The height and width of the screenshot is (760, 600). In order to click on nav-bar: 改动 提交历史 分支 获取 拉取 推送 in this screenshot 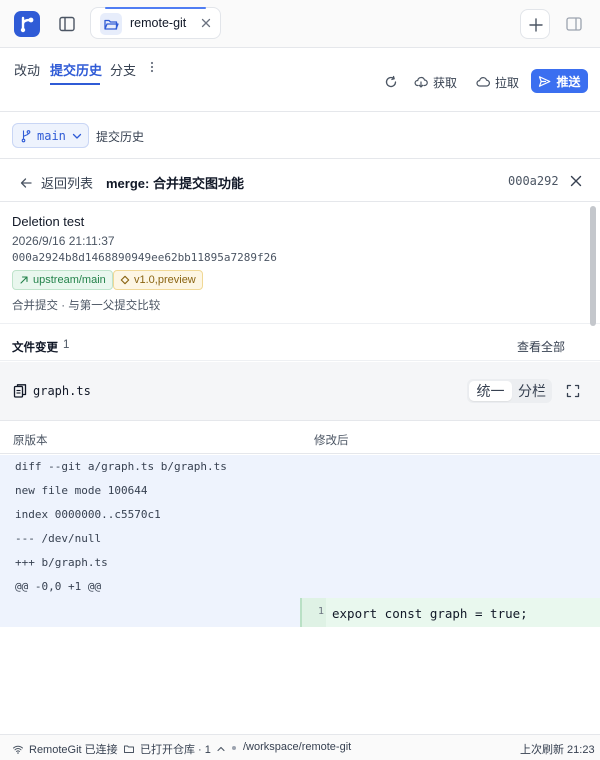, I will do `click(300, 80)`.